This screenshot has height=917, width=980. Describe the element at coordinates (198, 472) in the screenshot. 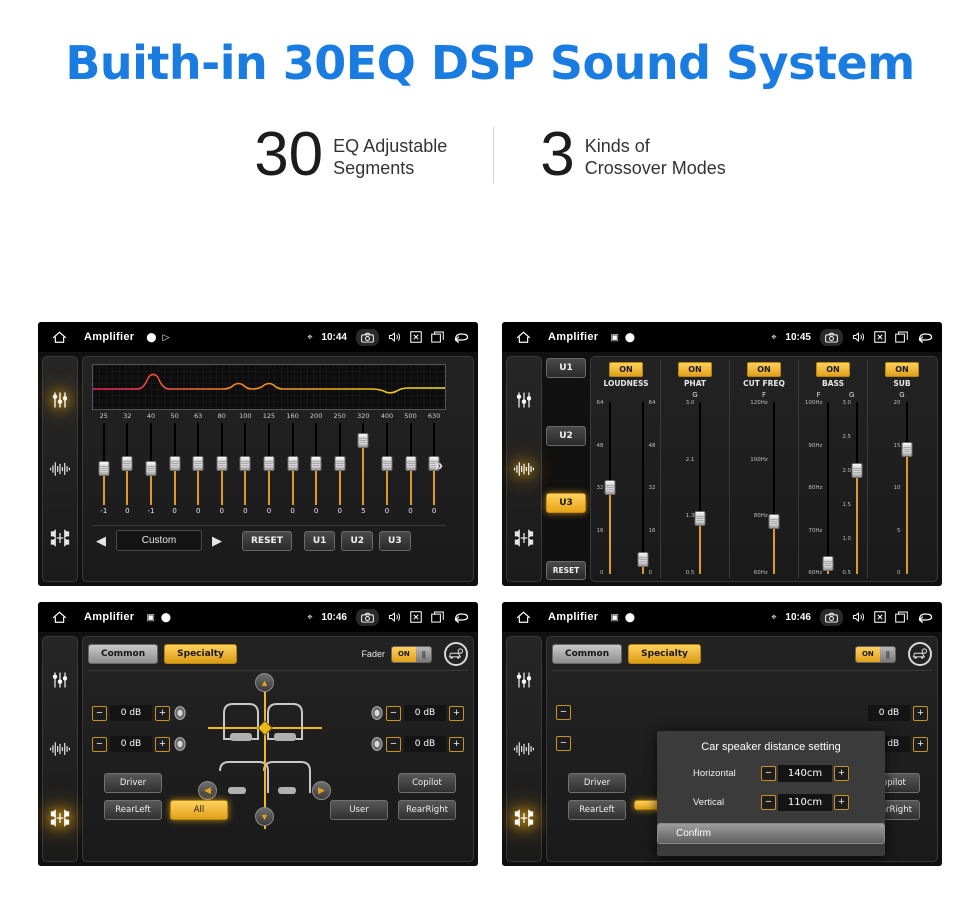

I see `eq-slider-250: 0` at that location.